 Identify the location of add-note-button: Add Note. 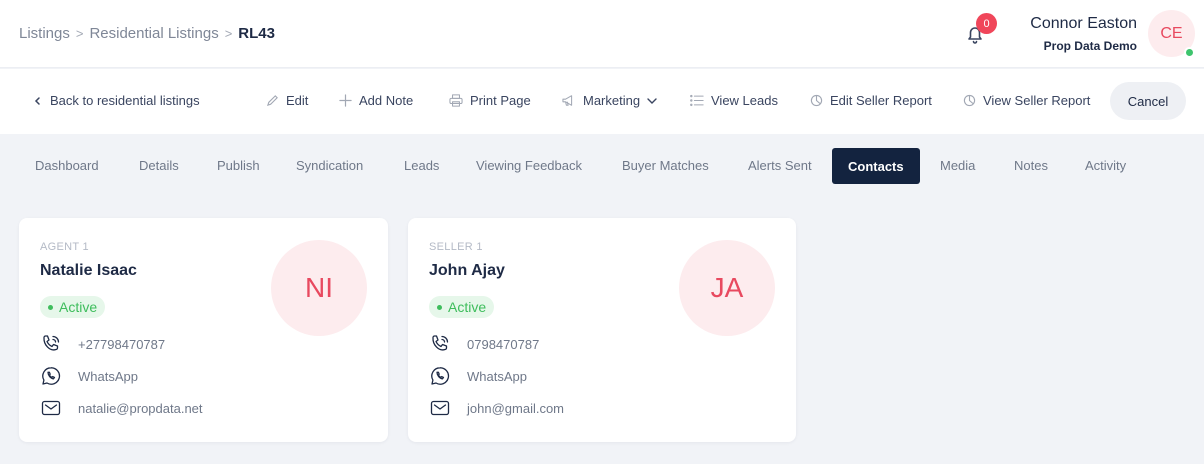
(376, 100).